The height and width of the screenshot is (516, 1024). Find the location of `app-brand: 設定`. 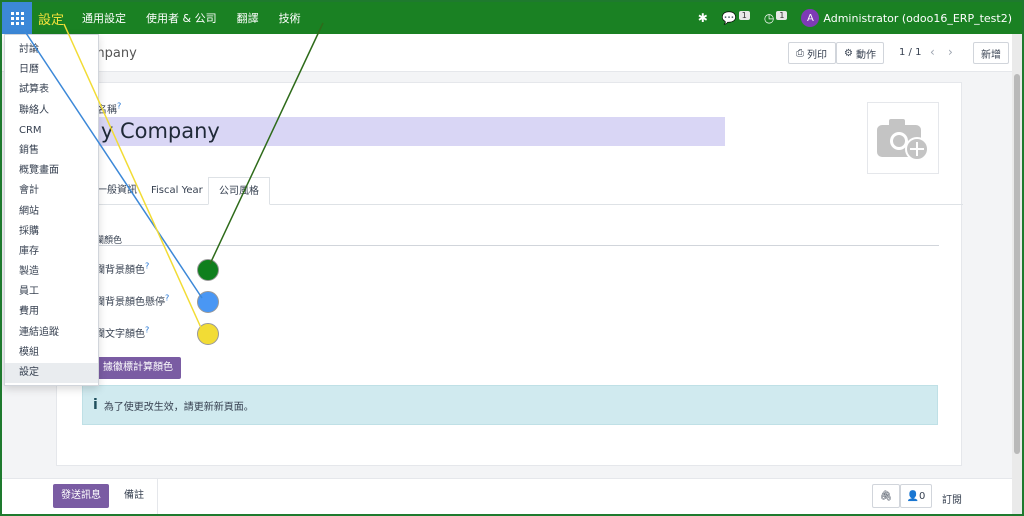

app-brand: 設定 is located at coordinates (51, 18).